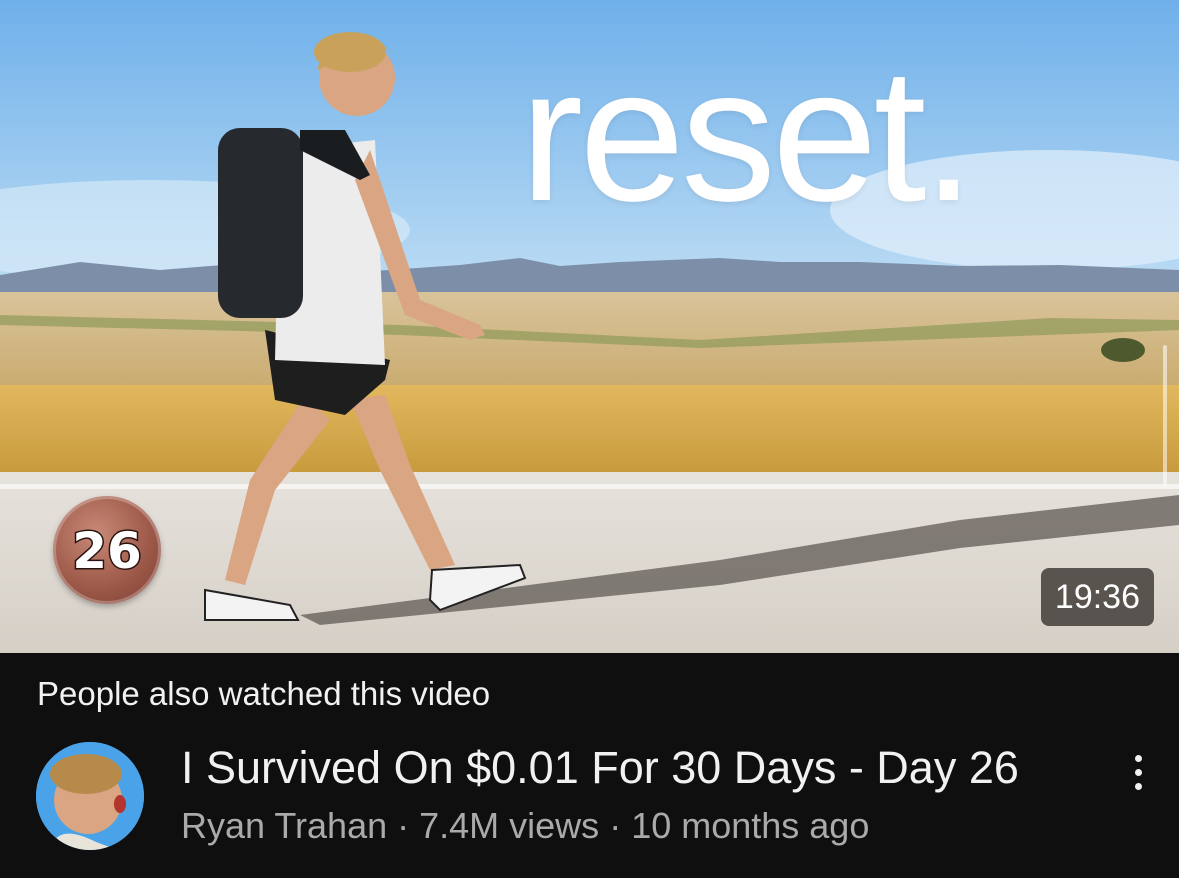 This screenshot has height=878, width=1179. What do you see at coordinates (1097, 597) in the screenshot?
I see `duration-badge: 19:36` at bounding box center [1097, 597].